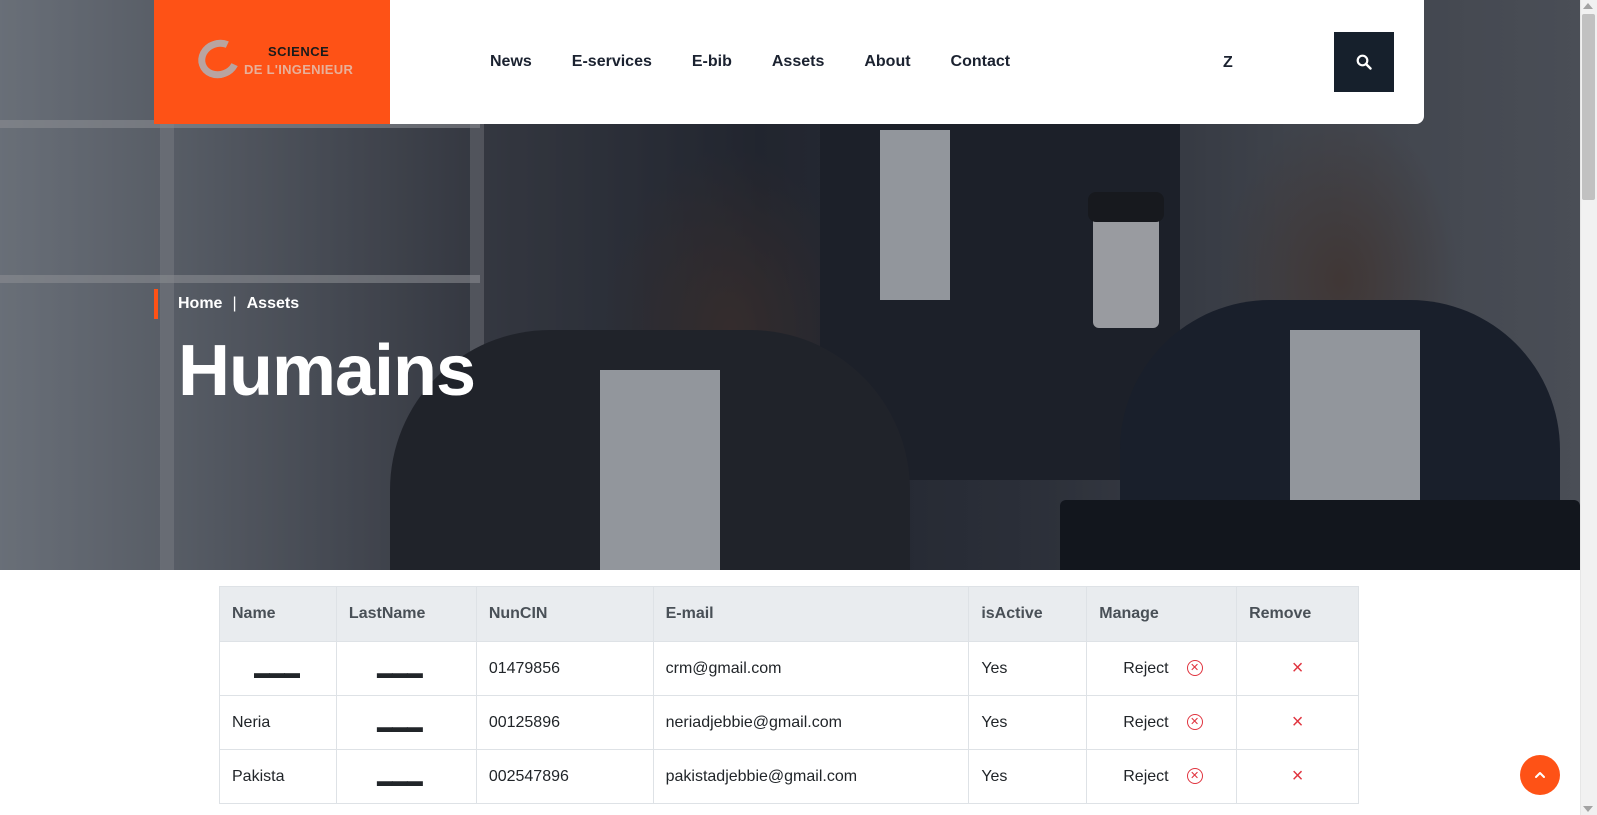 Image resolution: width=1597 pixels, height=815 pixels. I want to click on col-header-manage: Manage, so click(1162, 614).